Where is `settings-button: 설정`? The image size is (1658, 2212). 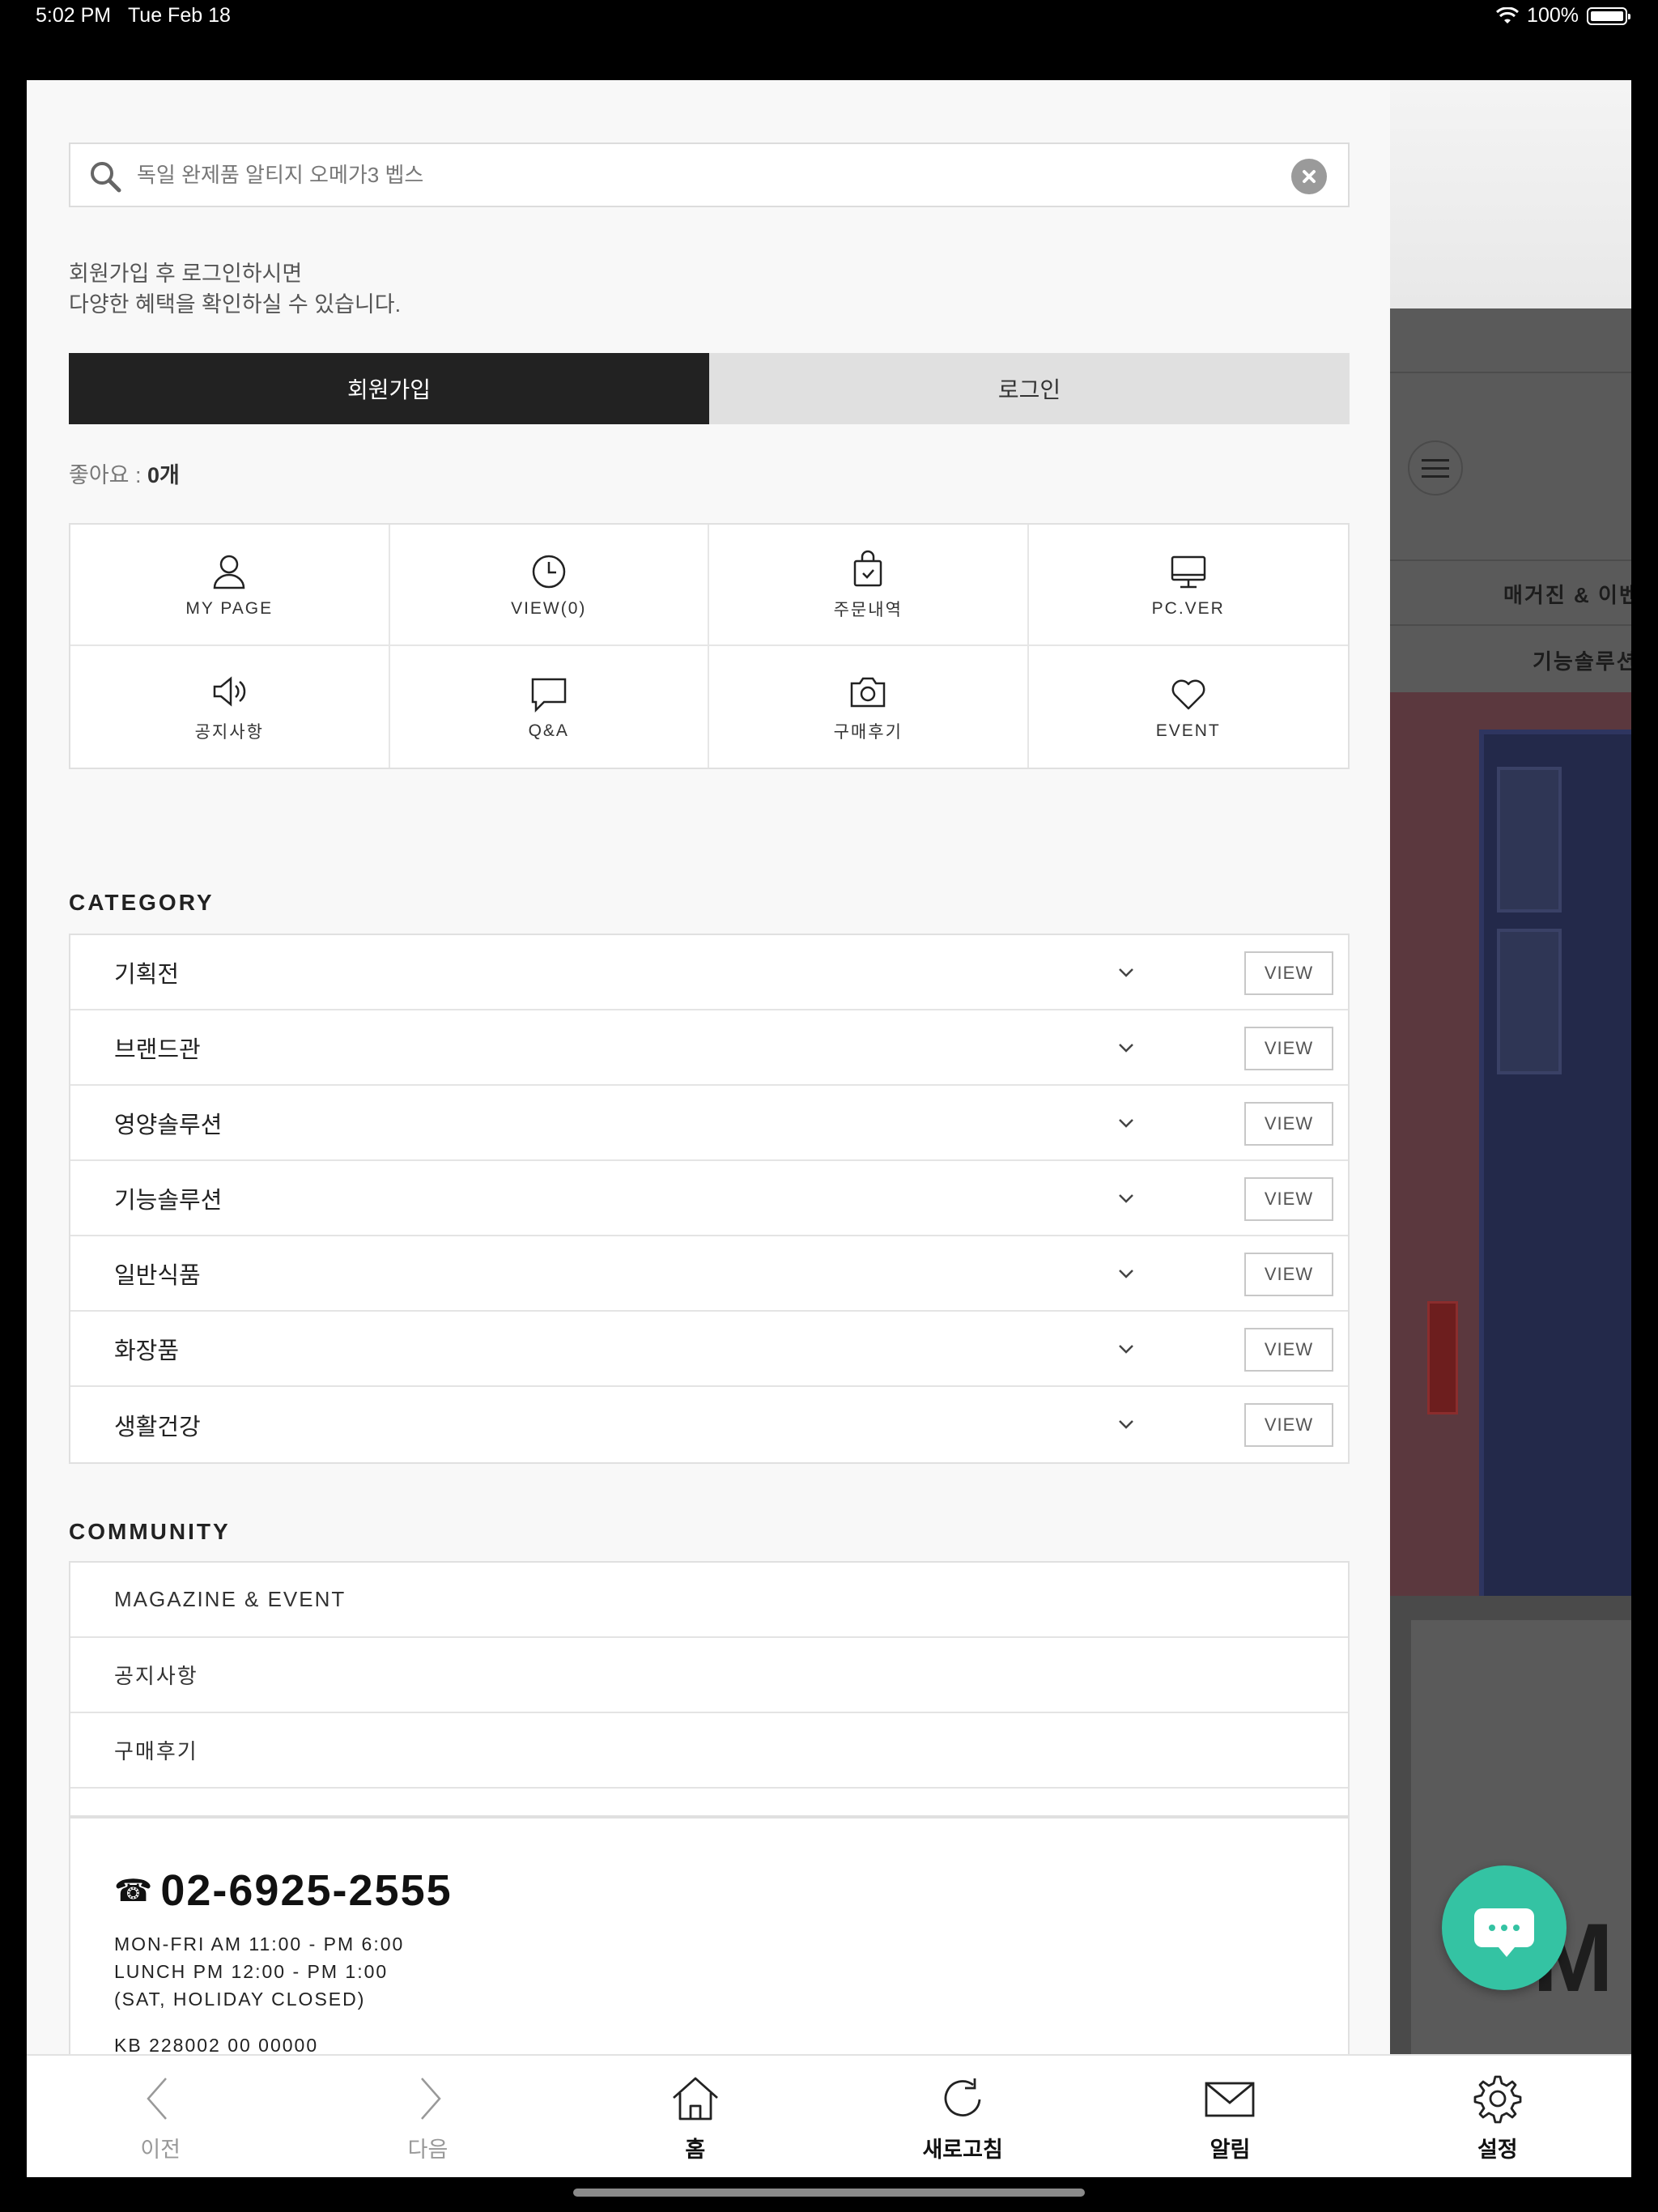 settings-button: 설정 is located at coordinates (1497, 2116).